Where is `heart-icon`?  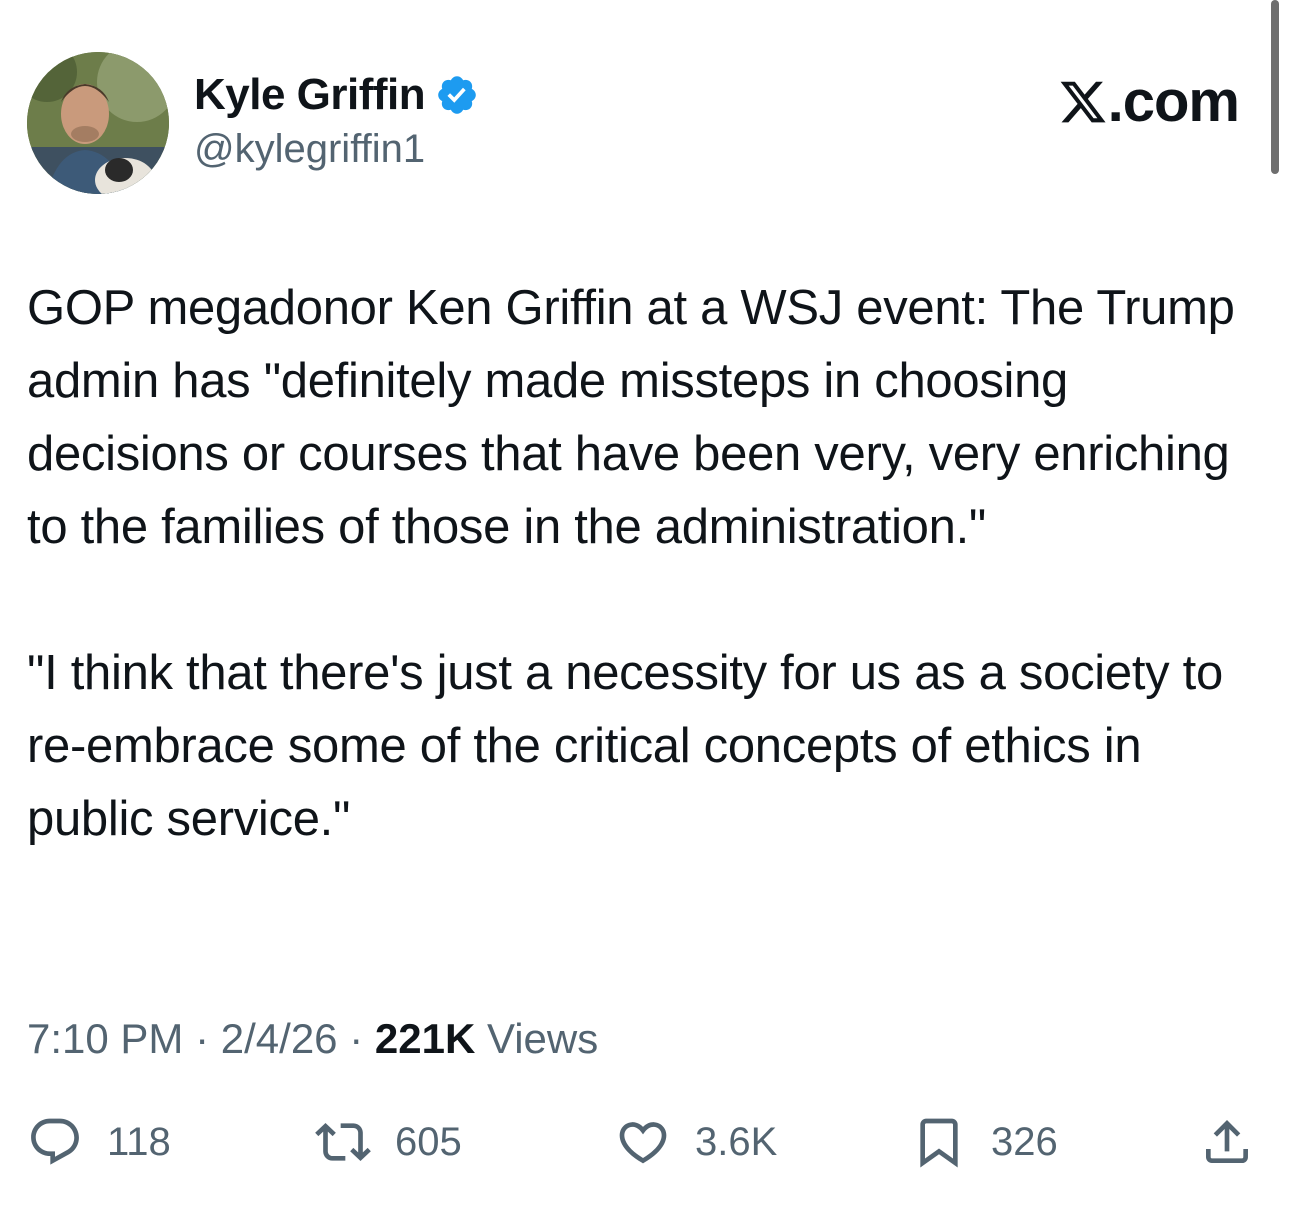 heart-icon is located at coordinates (643, 1143).